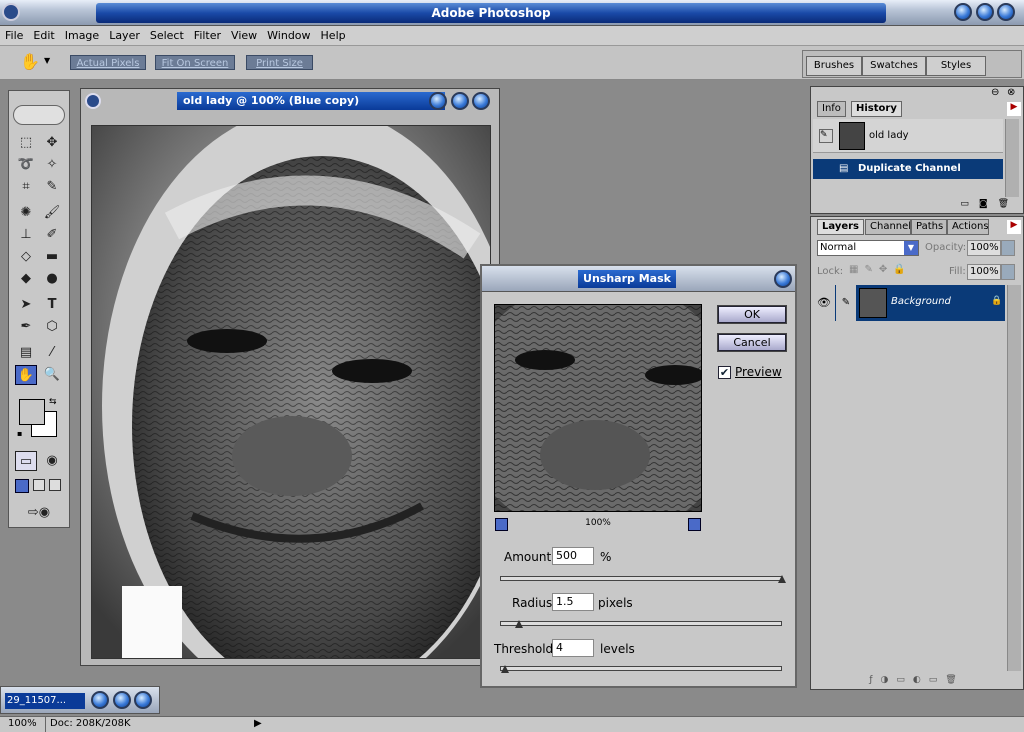  Describe the element at coordinates (52, 235) in the screenshot. I see `history-brush-tool-icon: ✐` at that location.